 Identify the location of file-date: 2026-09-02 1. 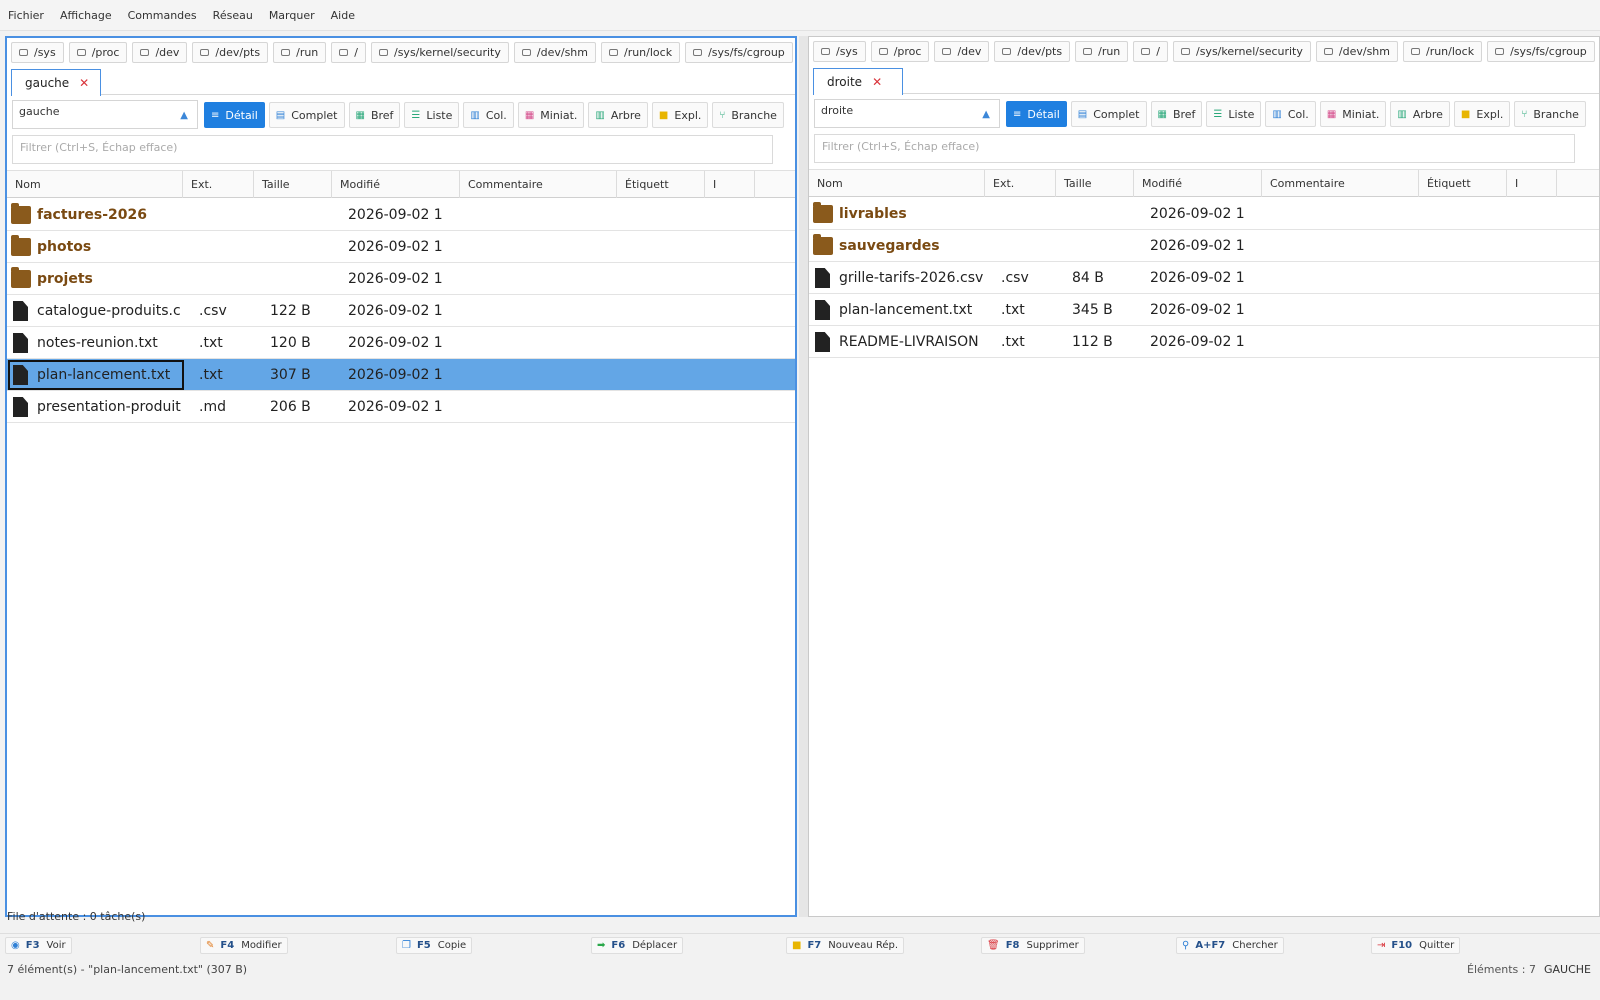
(1197, 214).